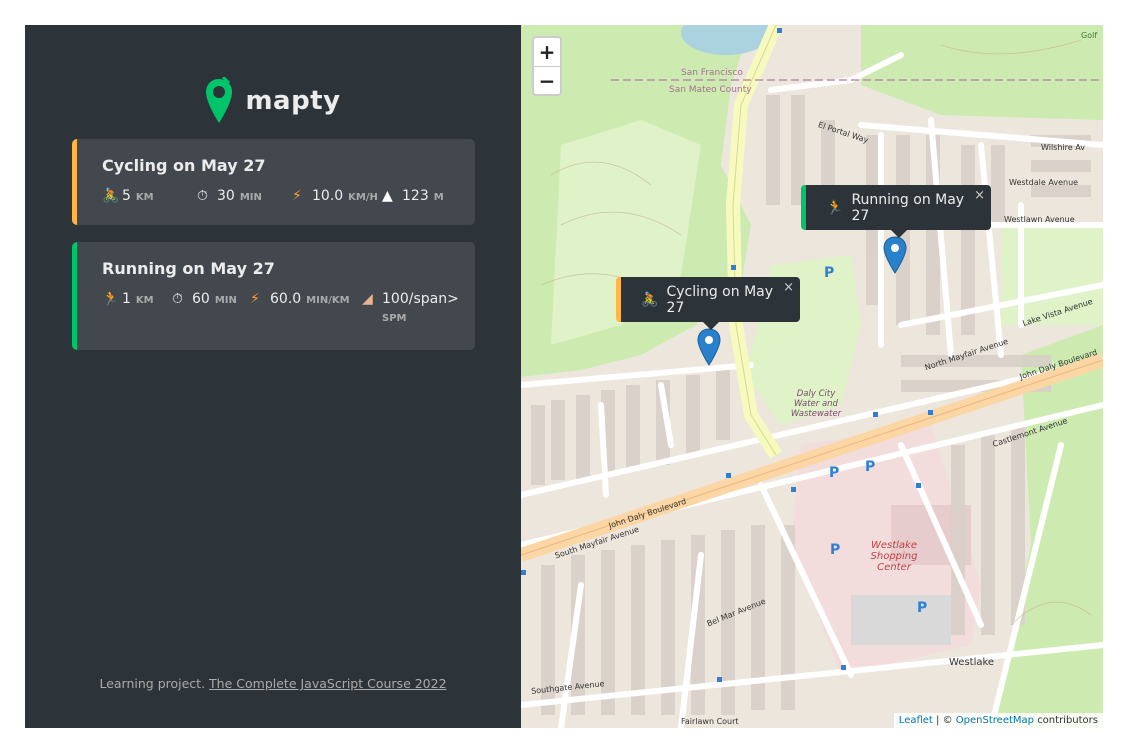 This screenshot has width=1125, height=750. What do you see at coordinates (710, 90) in the screenshot?
I see `map-label: San Mateo County` at bounding box center [710, 90].